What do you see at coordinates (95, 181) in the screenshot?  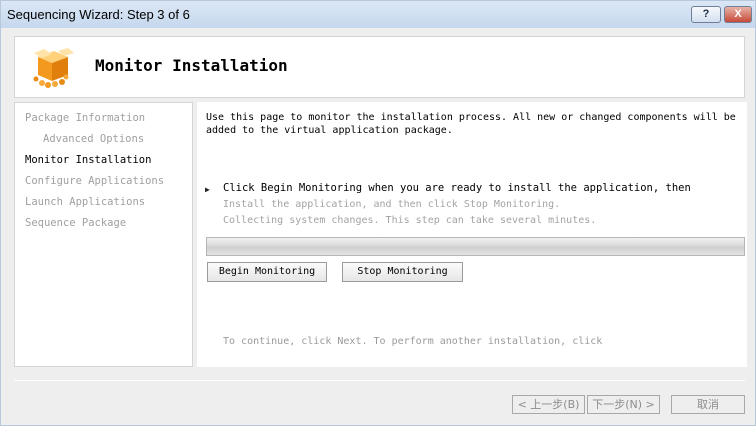 I see `nav-item-configure-applications: Configure Applications` at bounding box center [95, 181].